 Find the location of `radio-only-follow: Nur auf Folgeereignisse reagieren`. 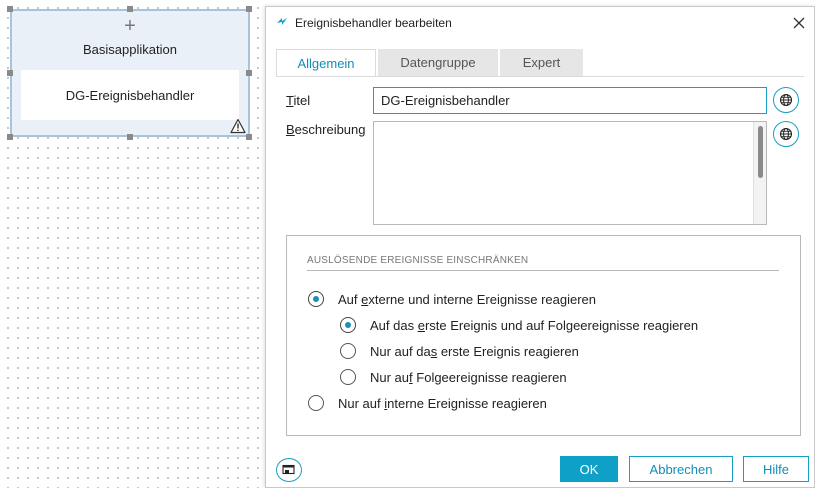

radio-only-follow: Nur auf Folgeereignisse reagieren is located at coordinates (453, 377).